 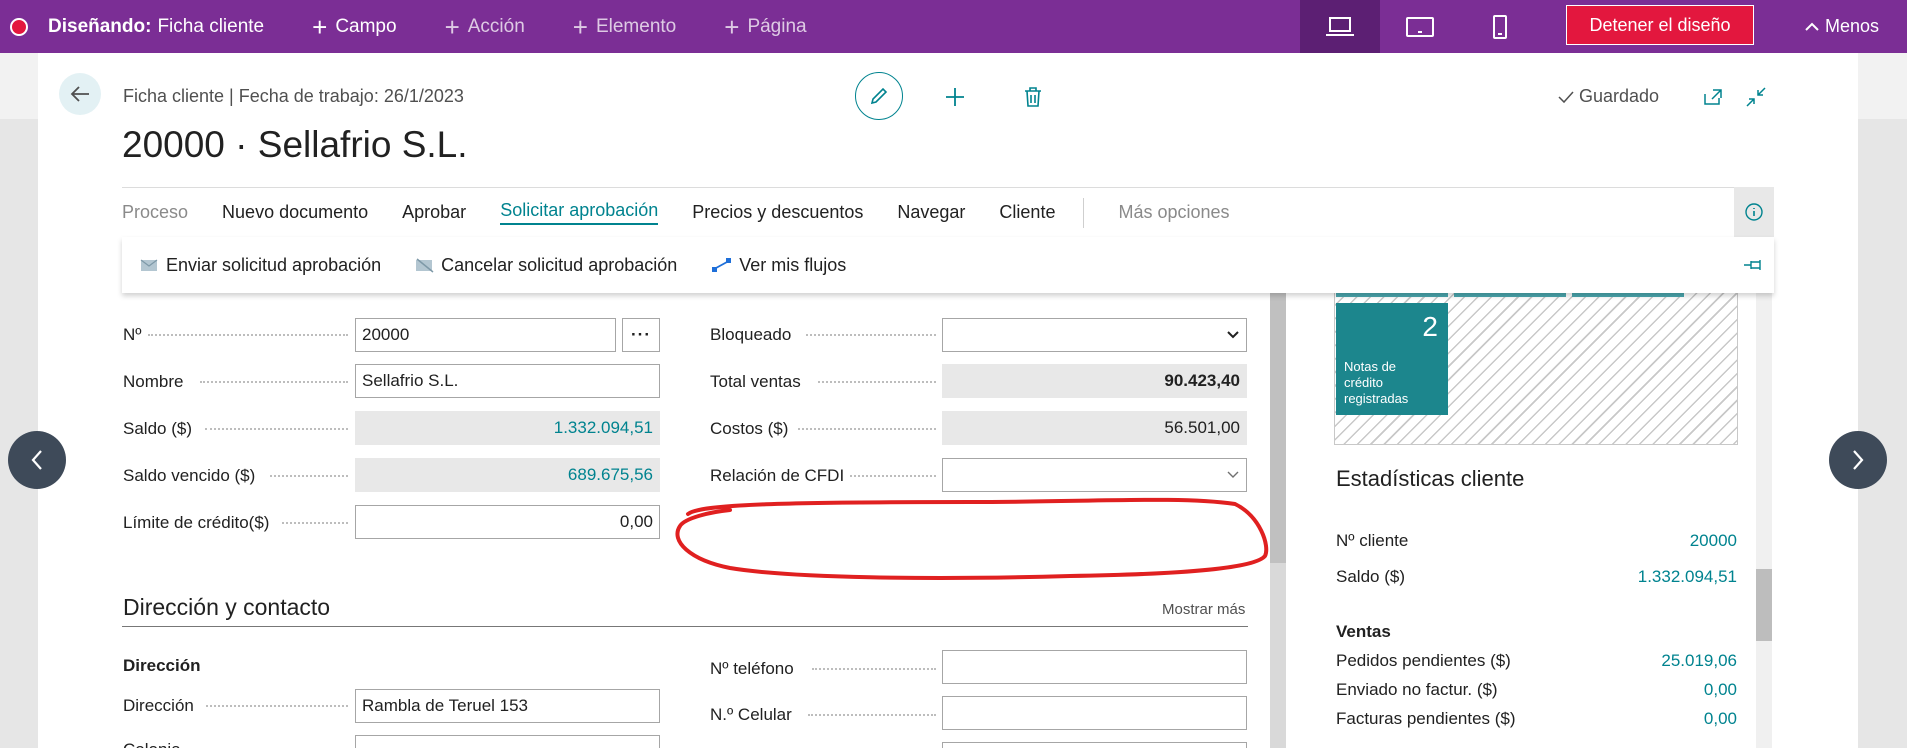 I want to click on add-action-button: + Acción, so click(x=485, y=27).